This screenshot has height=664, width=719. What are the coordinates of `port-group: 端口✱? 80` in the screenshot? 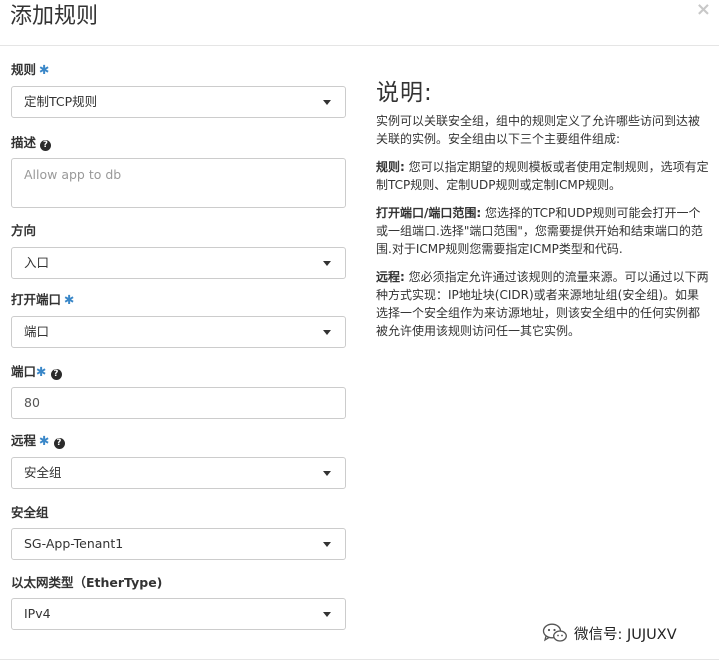 It's located at (179, 391).